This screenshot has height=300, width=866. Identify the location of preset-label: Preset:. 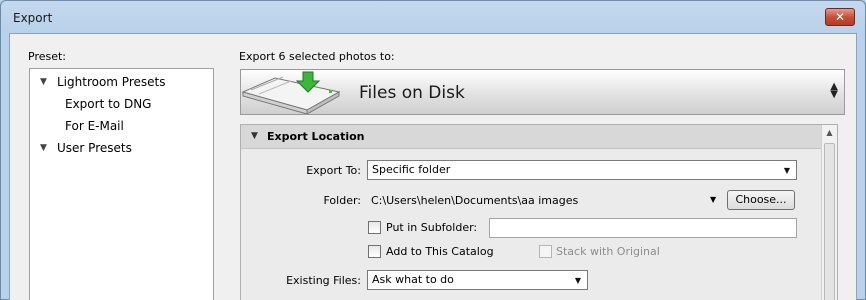
(47, 56).